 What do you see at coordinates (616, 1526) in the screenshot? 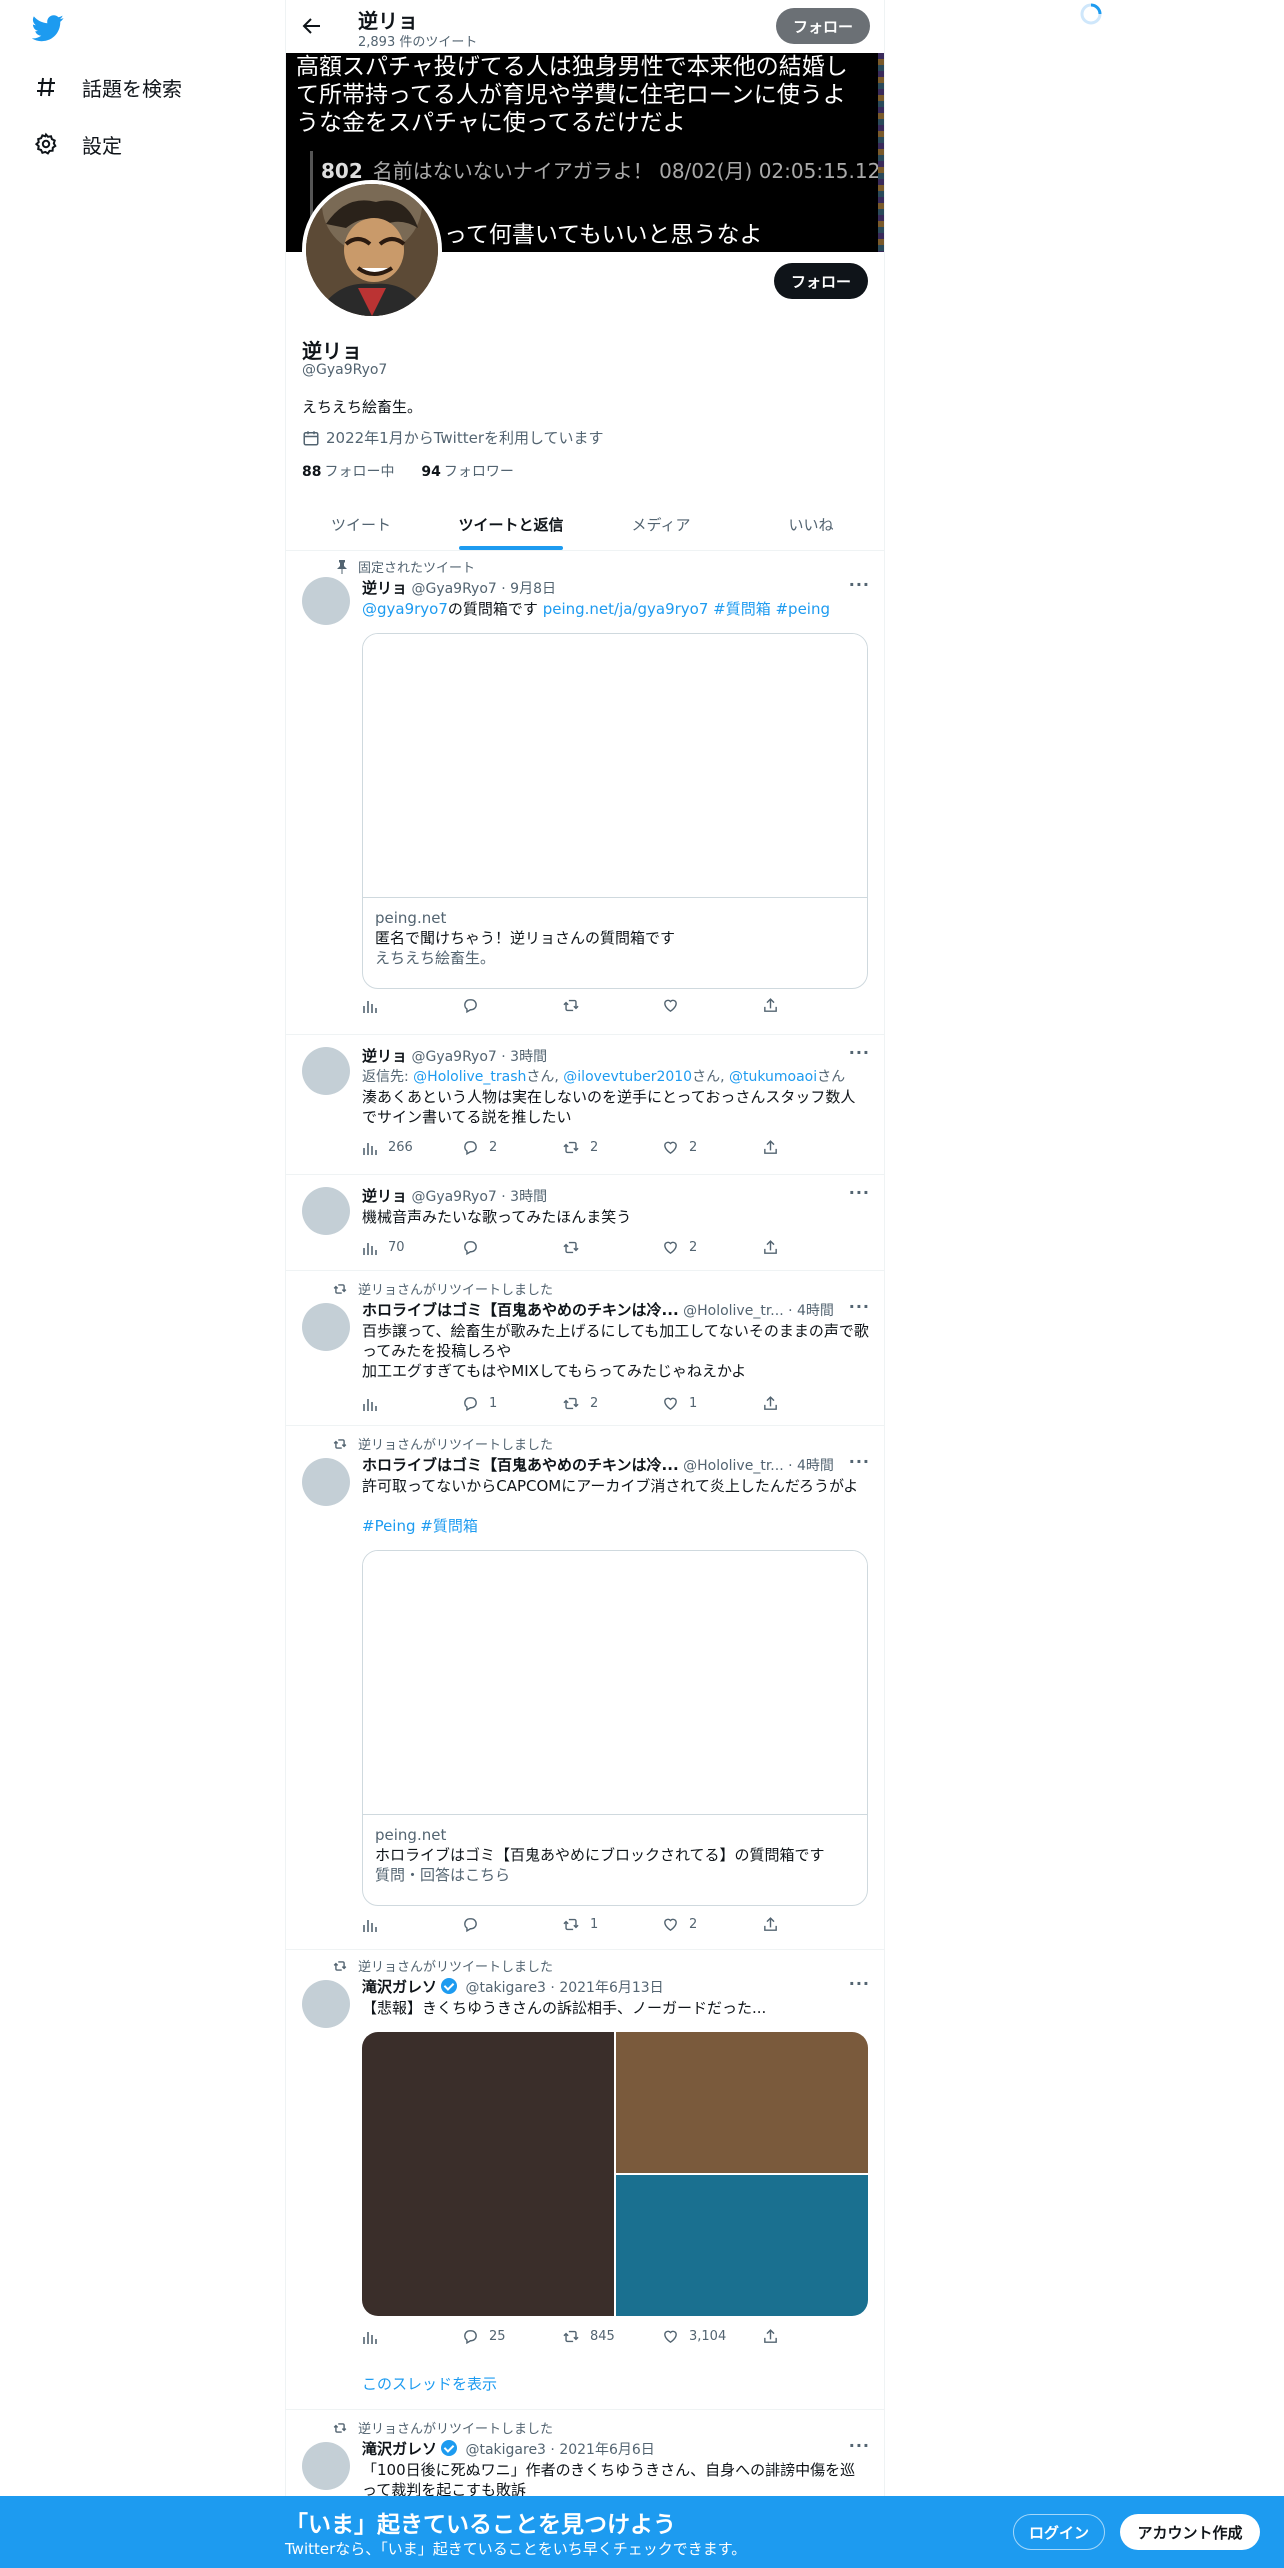
I see `hashtag-links: #Peing #質問箱` at bounding box center [616, 1526].